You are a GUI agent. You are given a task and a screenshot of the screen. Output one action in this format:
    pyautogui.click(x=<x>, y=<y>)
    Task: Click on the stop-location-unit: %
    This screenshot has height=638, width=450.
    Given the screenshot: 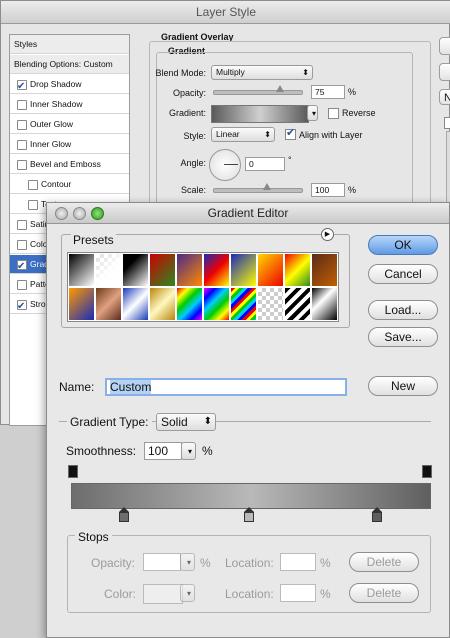 What is the action you would take?
    pyautogui.click(x=325, y=563)
    